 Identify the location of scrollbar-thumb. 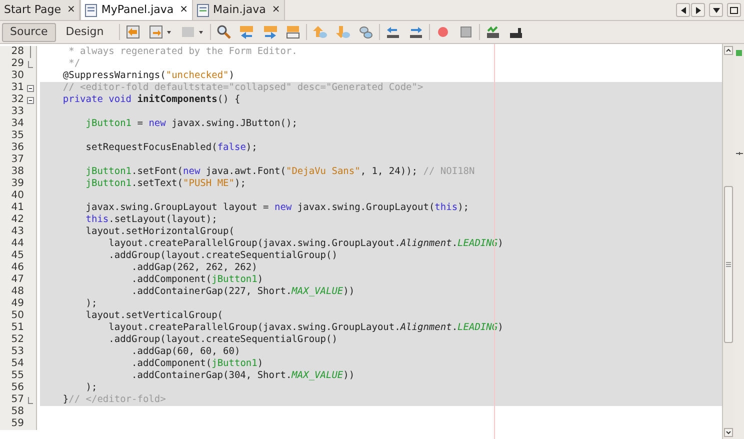
(728, 264).